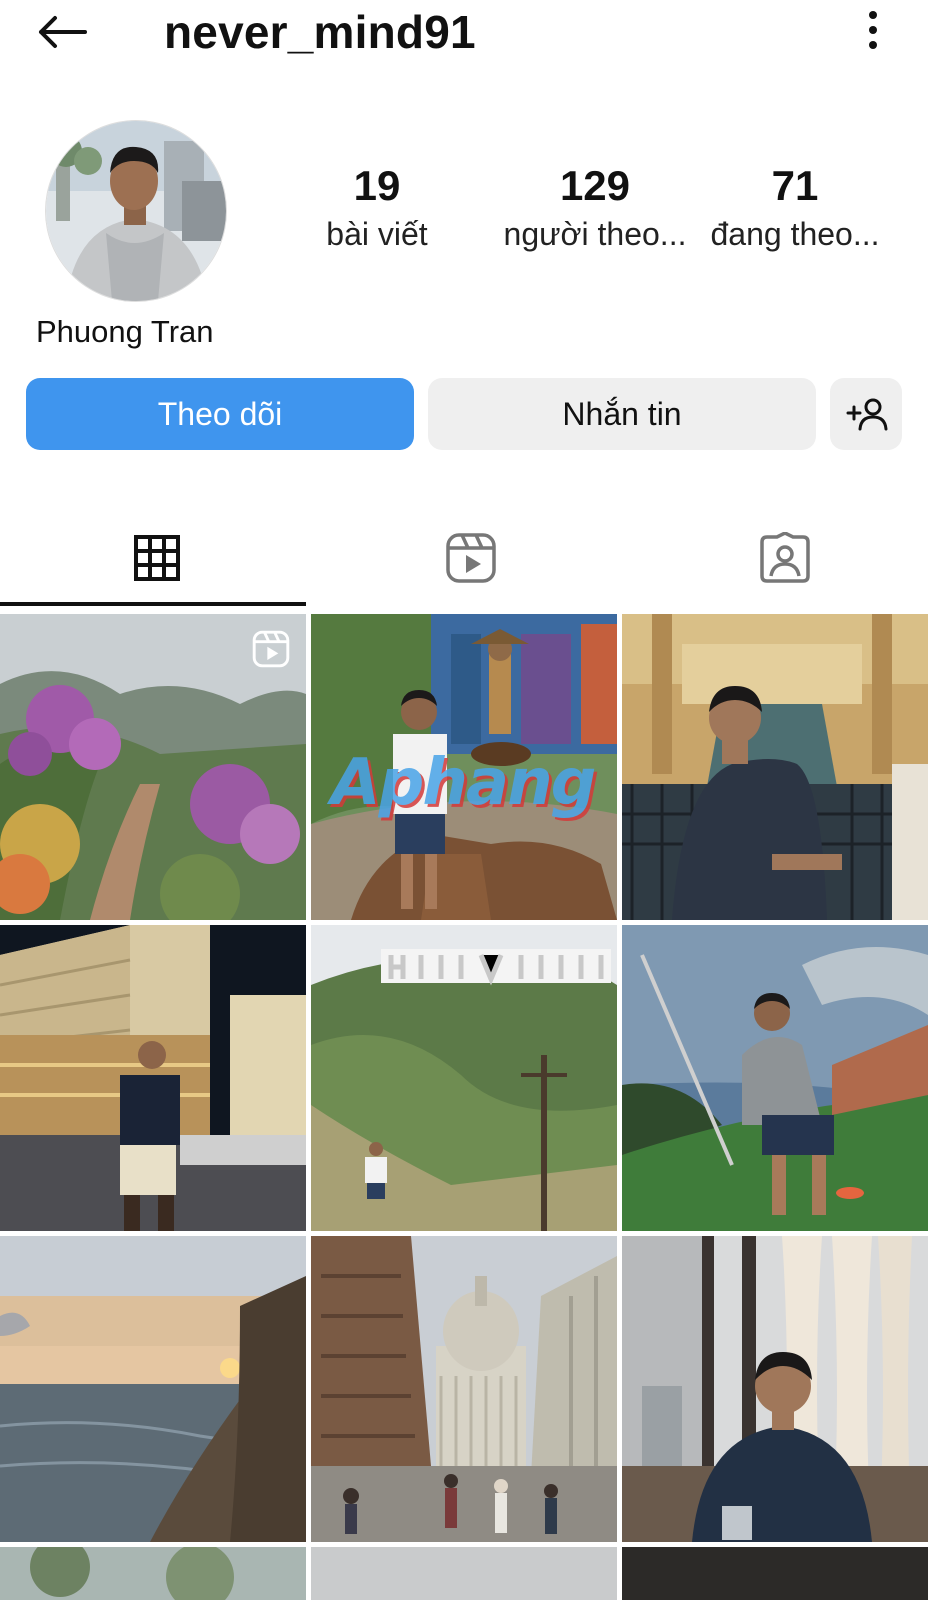 The image size is (947, 1600). I want to click on profile-avatar, so click(136, 211).